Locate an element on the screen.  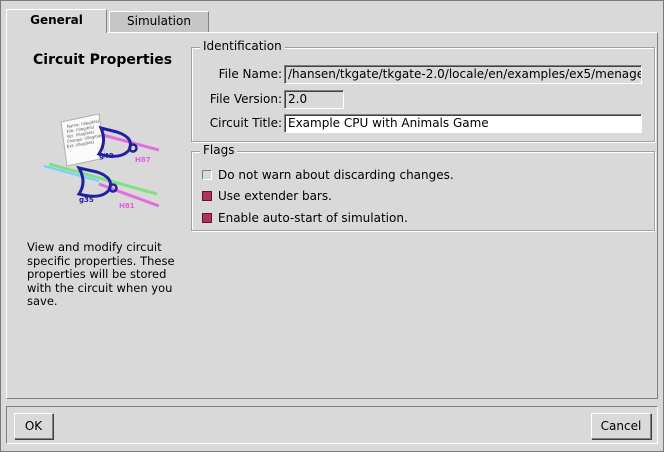
flag-label: Use extender bars. is located at coordinates (275, 196).